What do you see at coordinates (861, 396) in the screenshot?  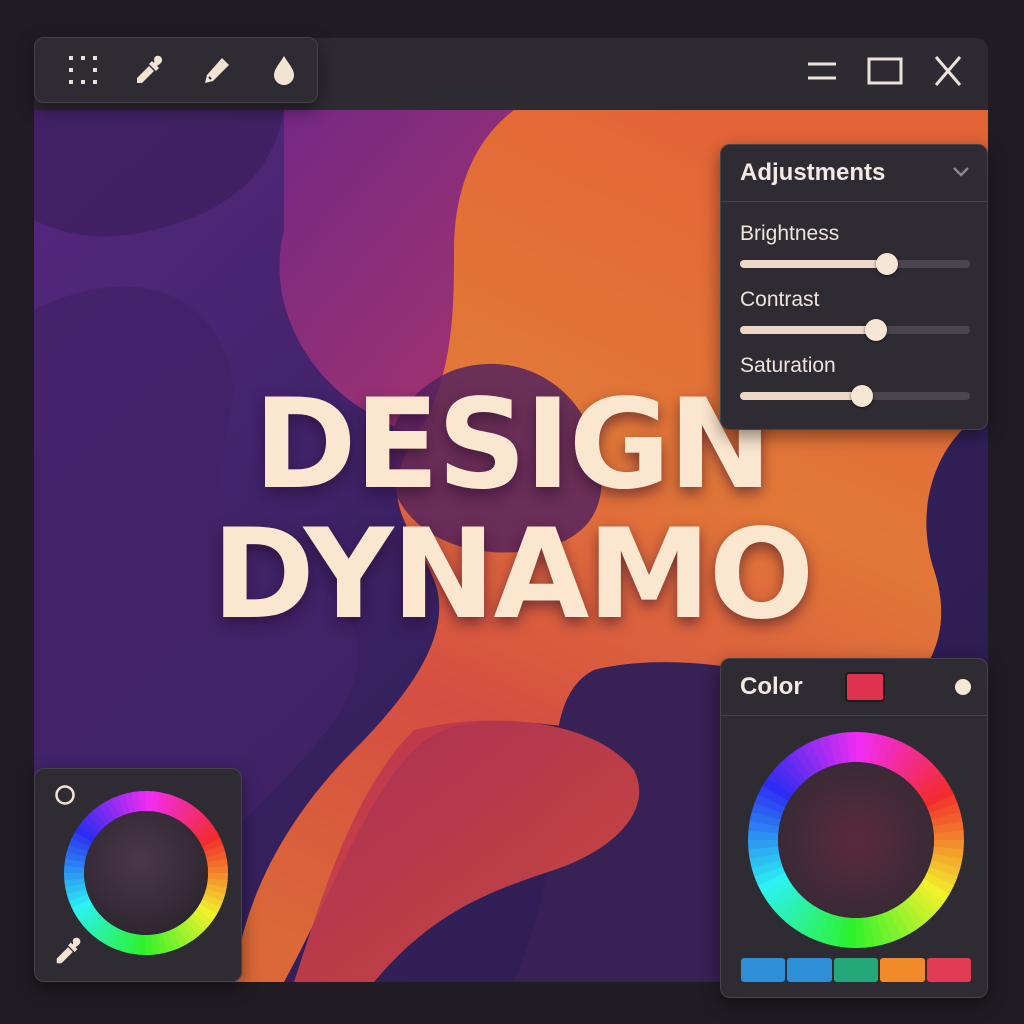 I see `saturation-slider-thumb` at bounding box center [861, 396].